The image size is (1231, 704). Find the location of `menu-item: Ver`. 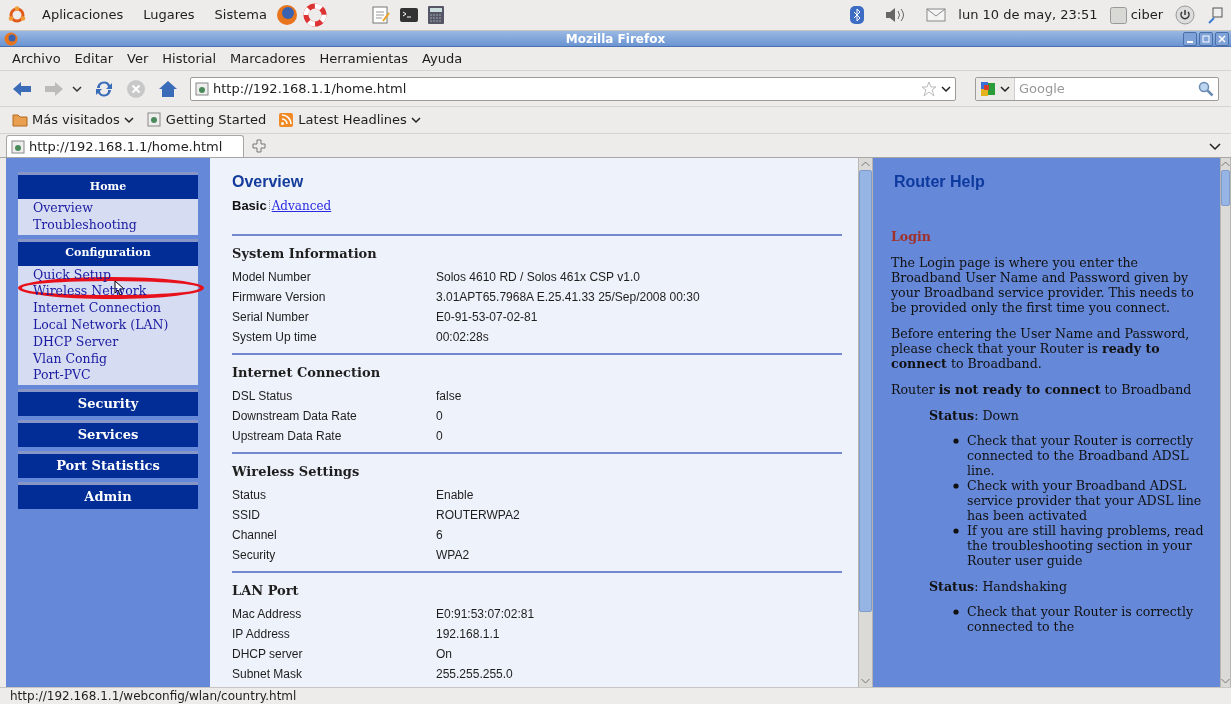

menu-item: Ver is located at coordinates (138, 58).